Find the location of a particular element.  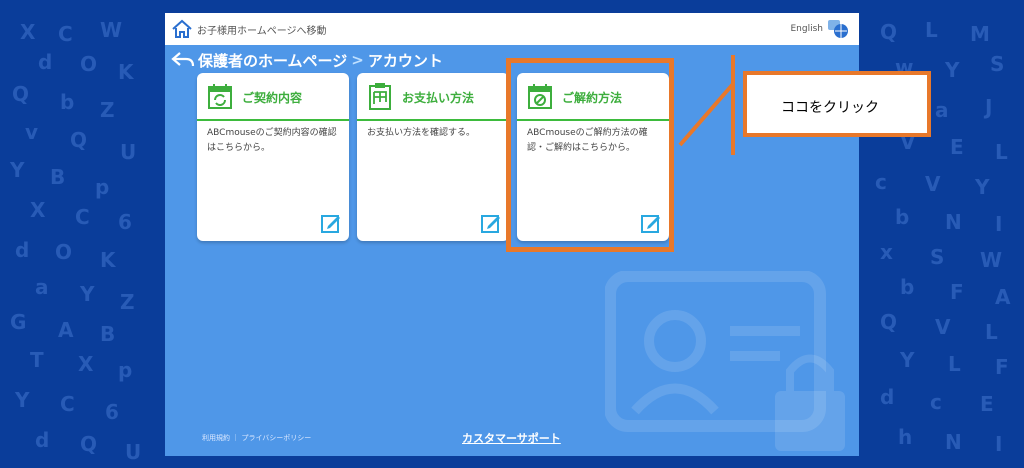

click-here-callout: ココをクリック is located at coordinates (837, 104).